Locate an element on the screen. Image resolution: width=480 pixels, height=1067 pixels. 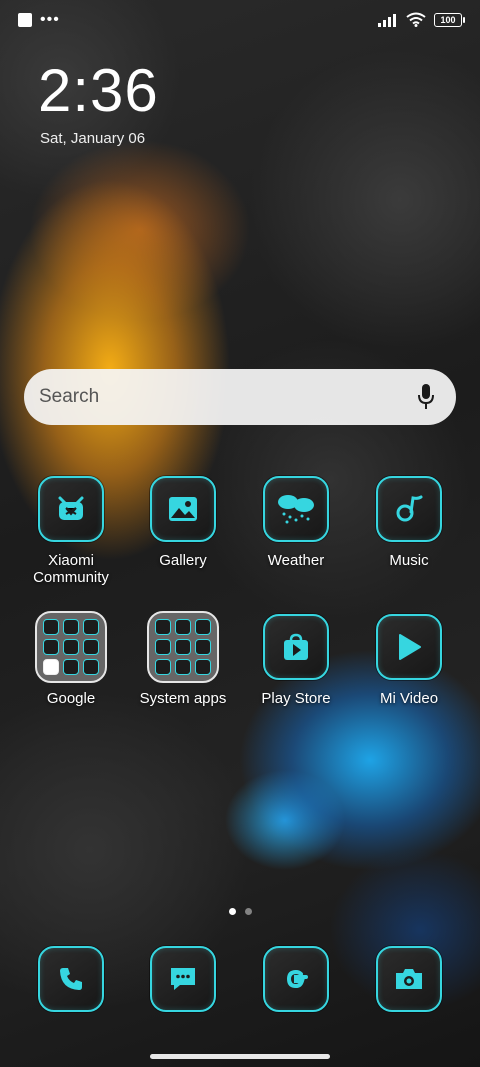
battery-icon: 100 is located at coordinates (449, 19).